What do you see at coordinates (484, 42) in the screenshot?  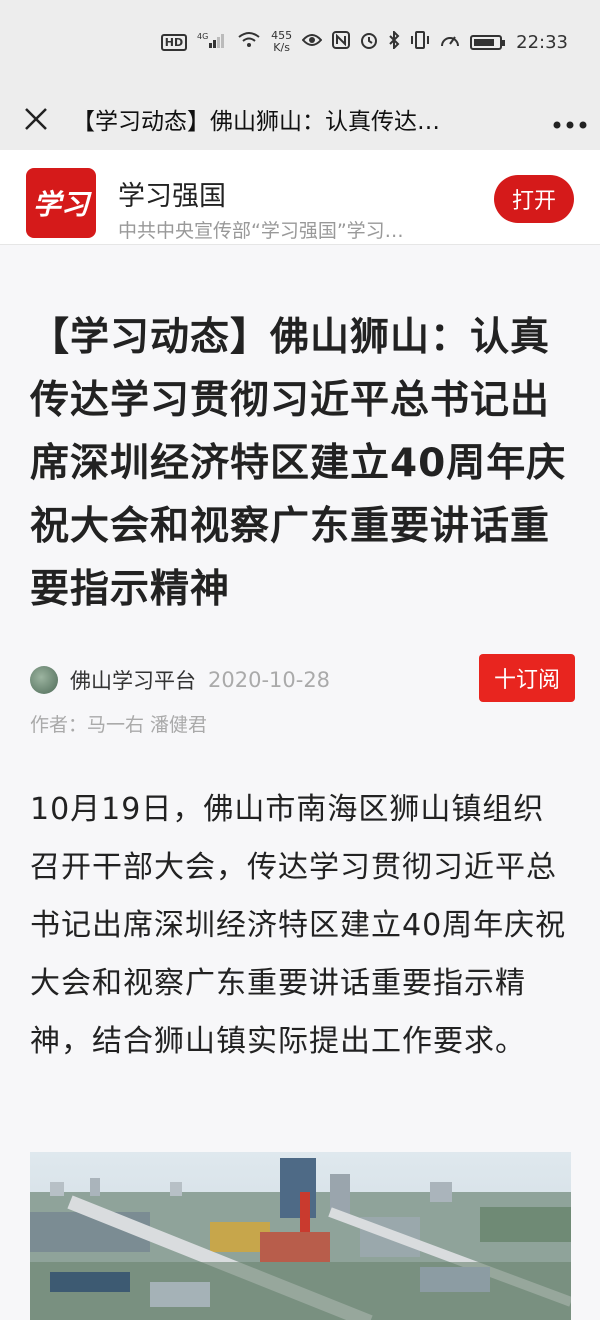 I see `battery-fill` at bounding box center [484, 42].